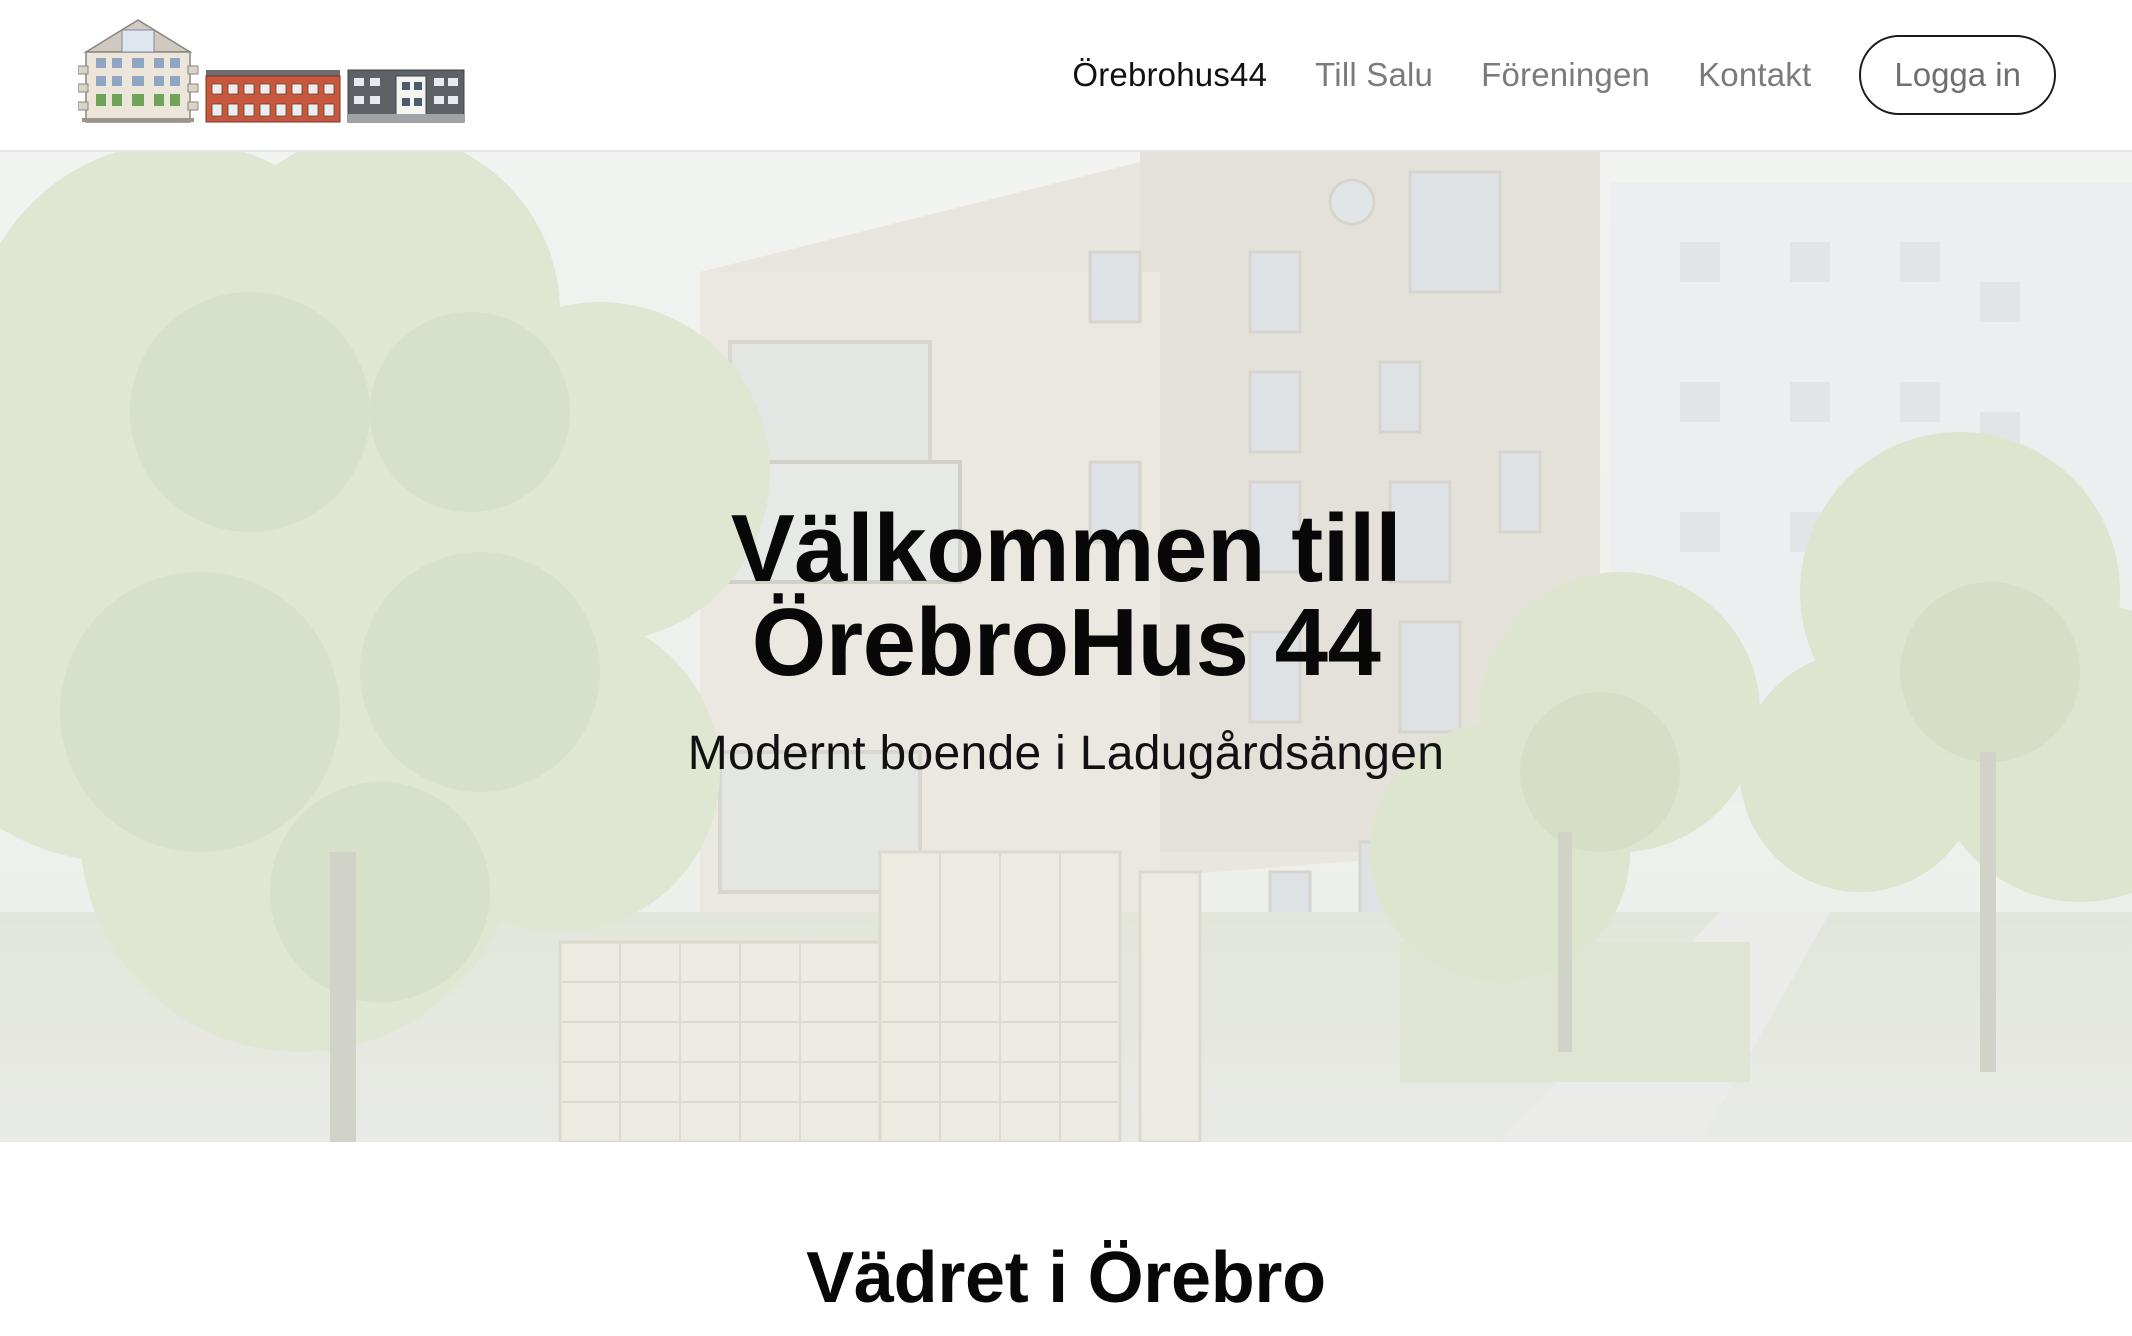 The image size is (2132, 1336). I want to click on nav-link-till-salu: Till Salu, so click(1374, 75).